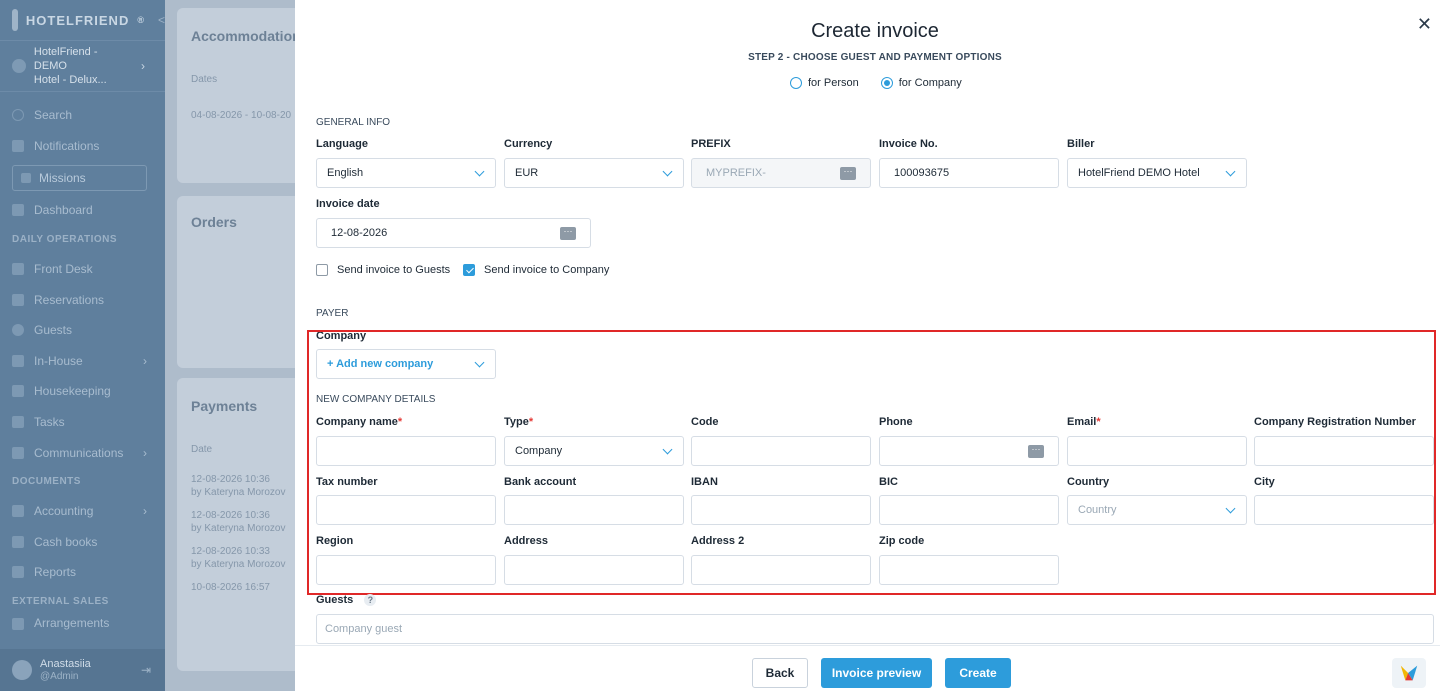  What do you see at coordinates (82, 361) in the screenshot?
I see `sidebar-item-in-house: In-House ›` at bounding box center [82, 361].